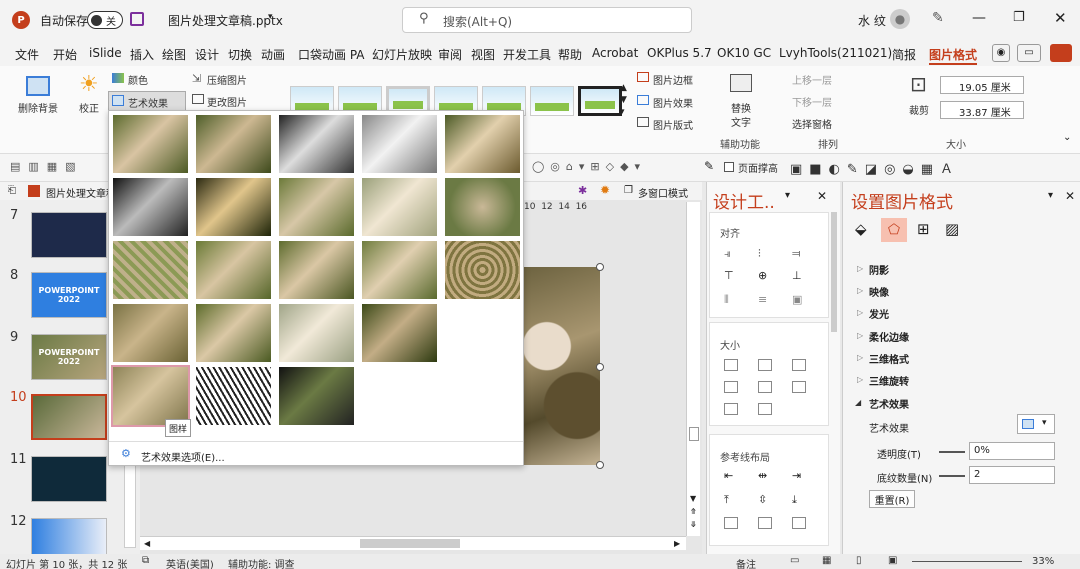  I want to click on art-effect-thumbnail-selected, so click(150, 396).